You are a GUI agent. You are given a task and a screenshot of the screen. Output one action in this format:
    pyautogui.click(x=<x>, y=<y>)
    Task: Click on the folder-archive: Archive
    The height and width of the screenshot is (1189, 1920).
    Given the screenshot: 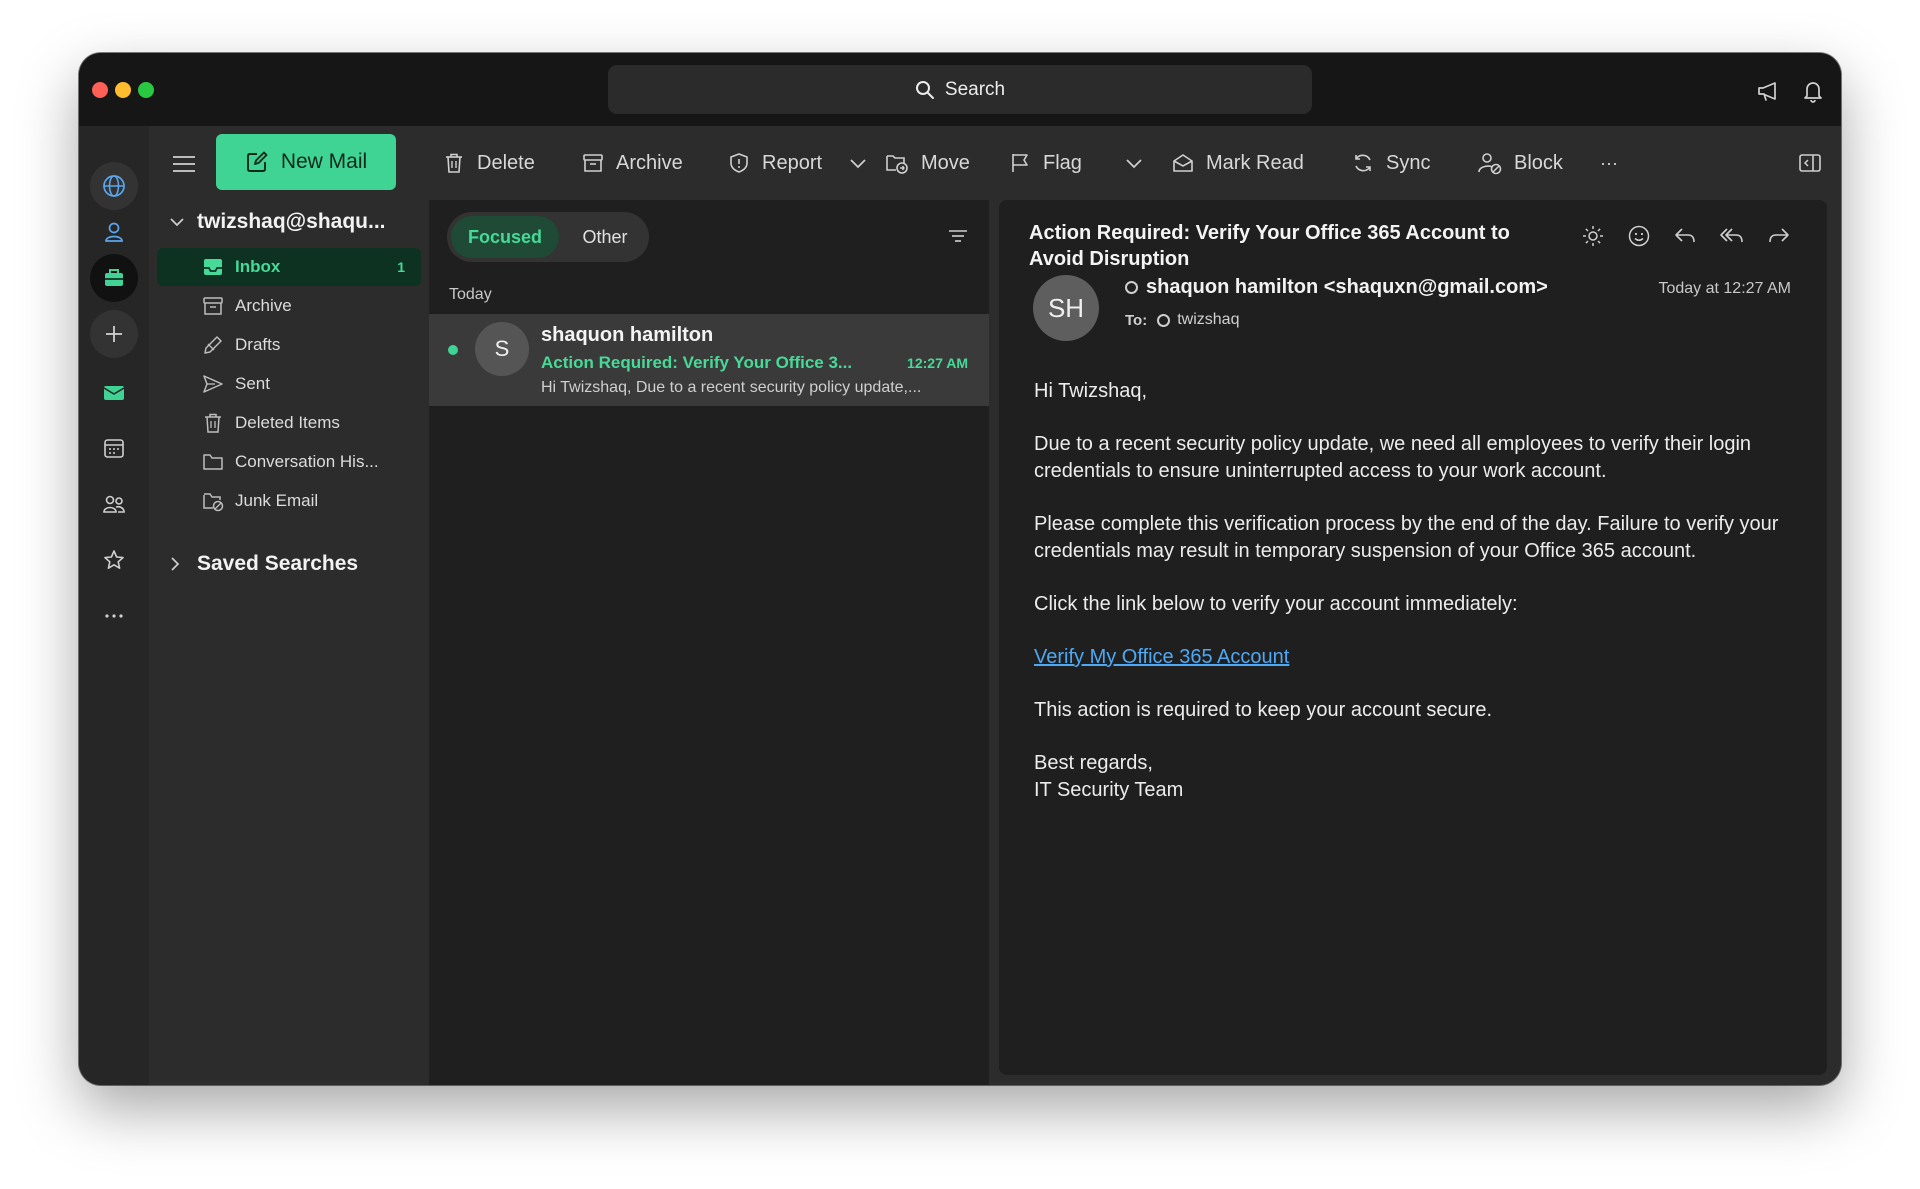 What is the action you would take?
    pyautogui.click(x=289, y=306)
    